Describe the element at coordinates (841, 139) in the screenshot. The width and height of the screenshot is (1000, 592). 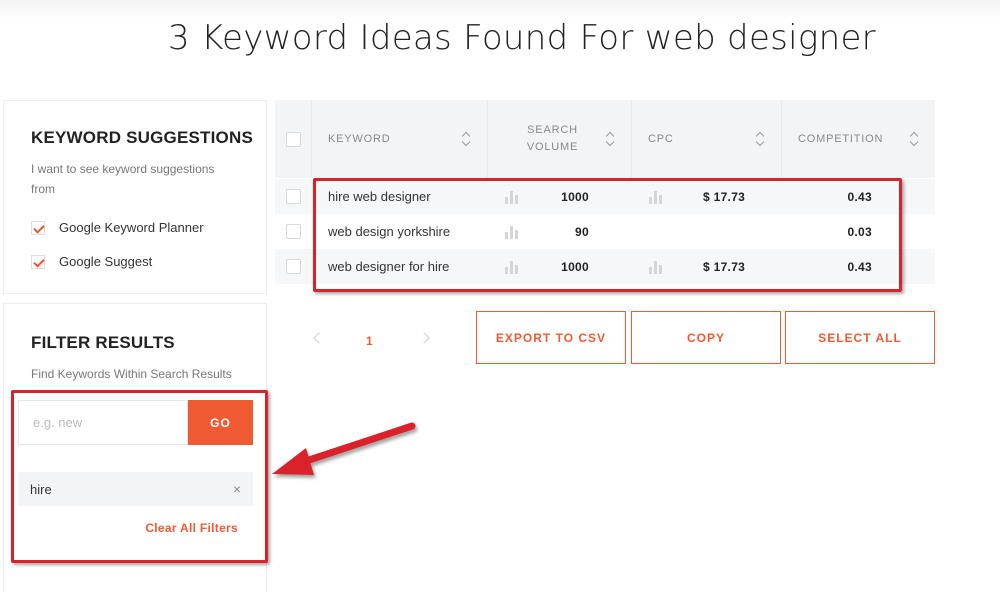
I see `column-label: COMPETITION` at that location.